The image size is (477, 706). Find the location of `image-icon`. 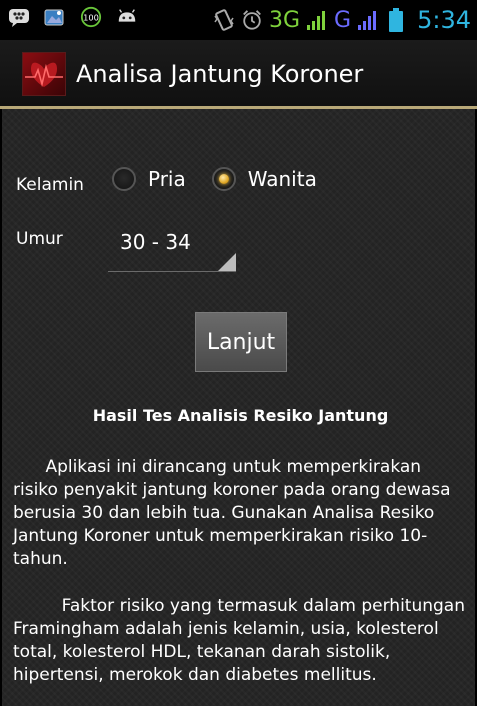

image-icon is located at coordinates (55, 17).